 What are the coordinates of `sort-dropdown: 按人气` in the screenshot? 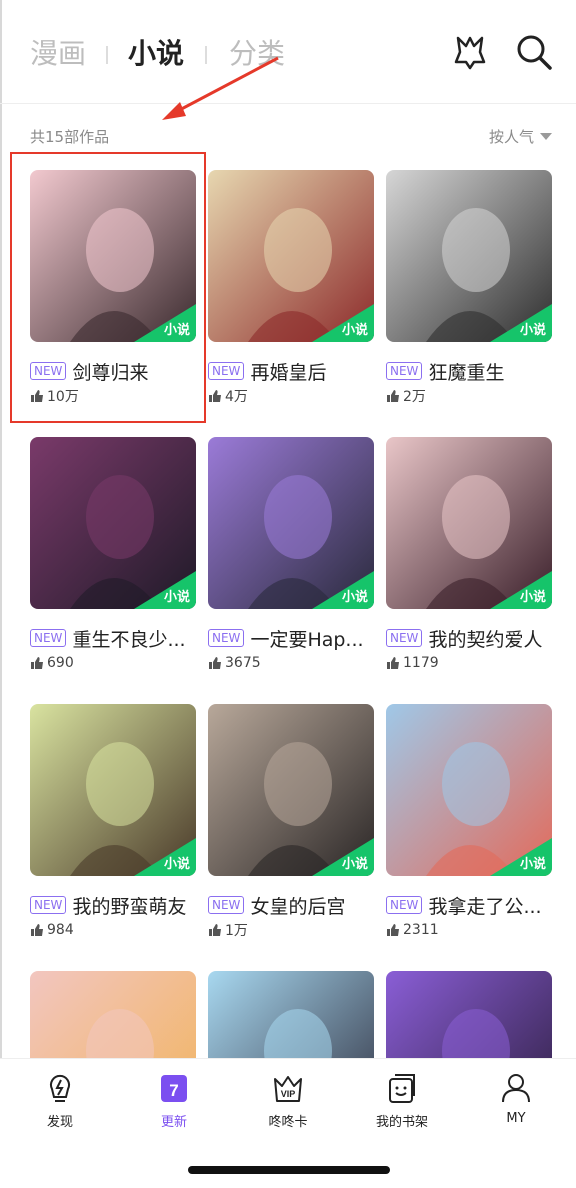 It's located at (520, 136).